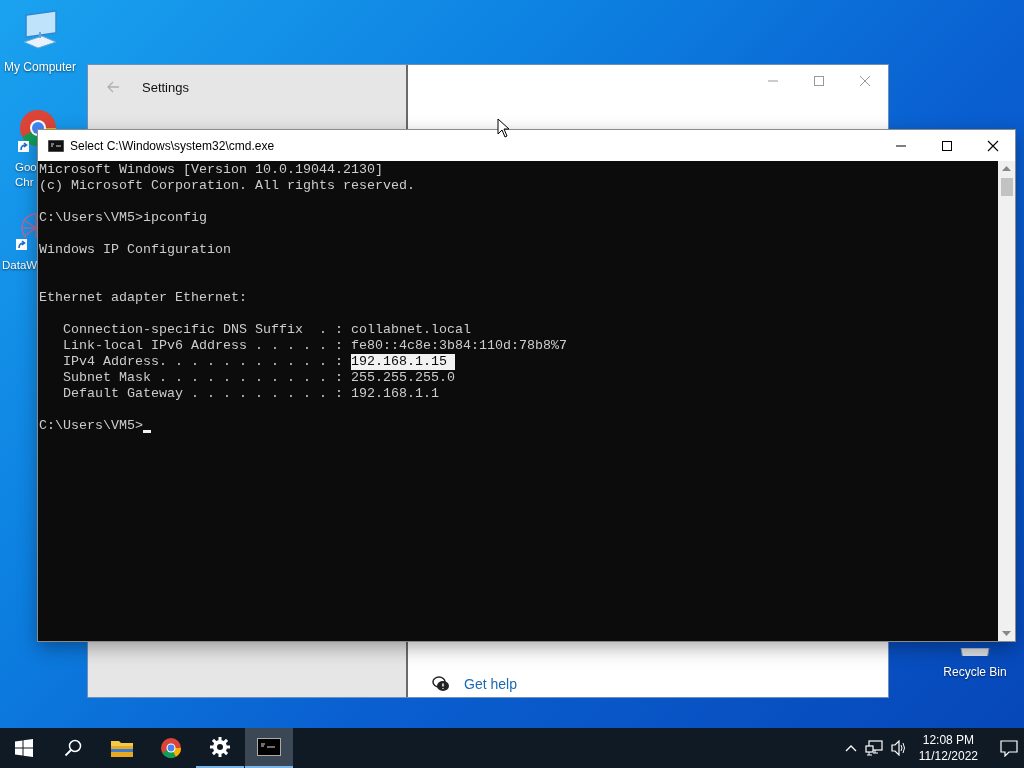 The height and width of the screenshot is (768, 1024). What do you see at coordinates (123, 218) in the screenshot?
I see `console-text: C:\Users\VM5>ipconfig` at bounding box center [123, 218].